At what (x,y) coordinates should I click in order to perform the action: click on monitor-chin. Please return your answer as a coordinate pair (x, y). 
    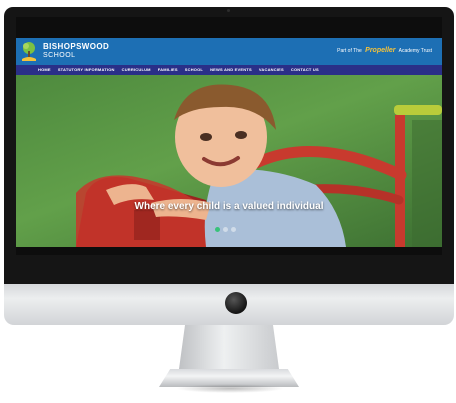
    Looking at the image, I should click on (229, 304).